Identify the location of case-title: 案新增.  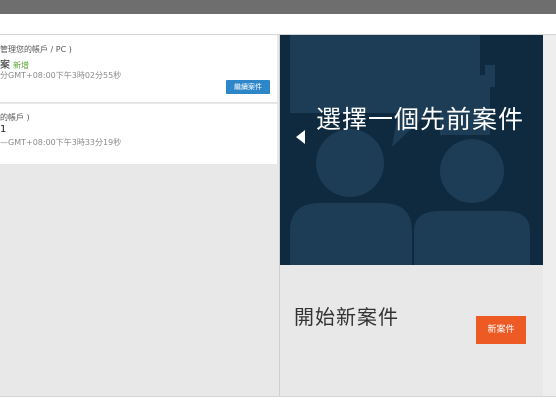
(14, 63).